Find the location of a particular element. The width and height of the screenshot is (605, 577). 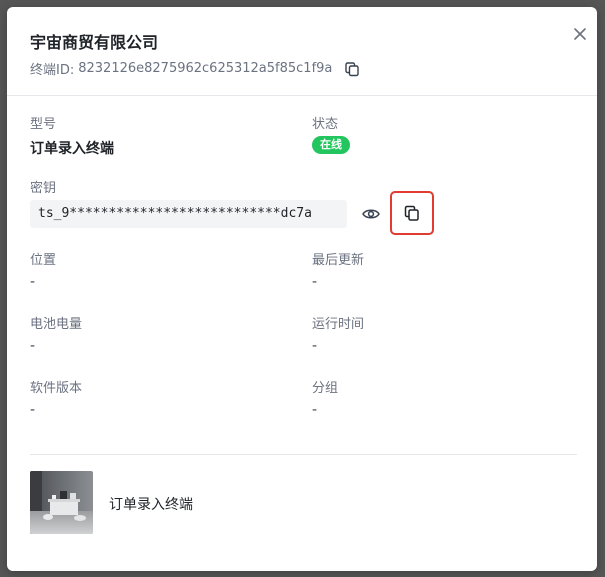

terminal-id-label: 终端ID: is located at coordinates (52, 70).